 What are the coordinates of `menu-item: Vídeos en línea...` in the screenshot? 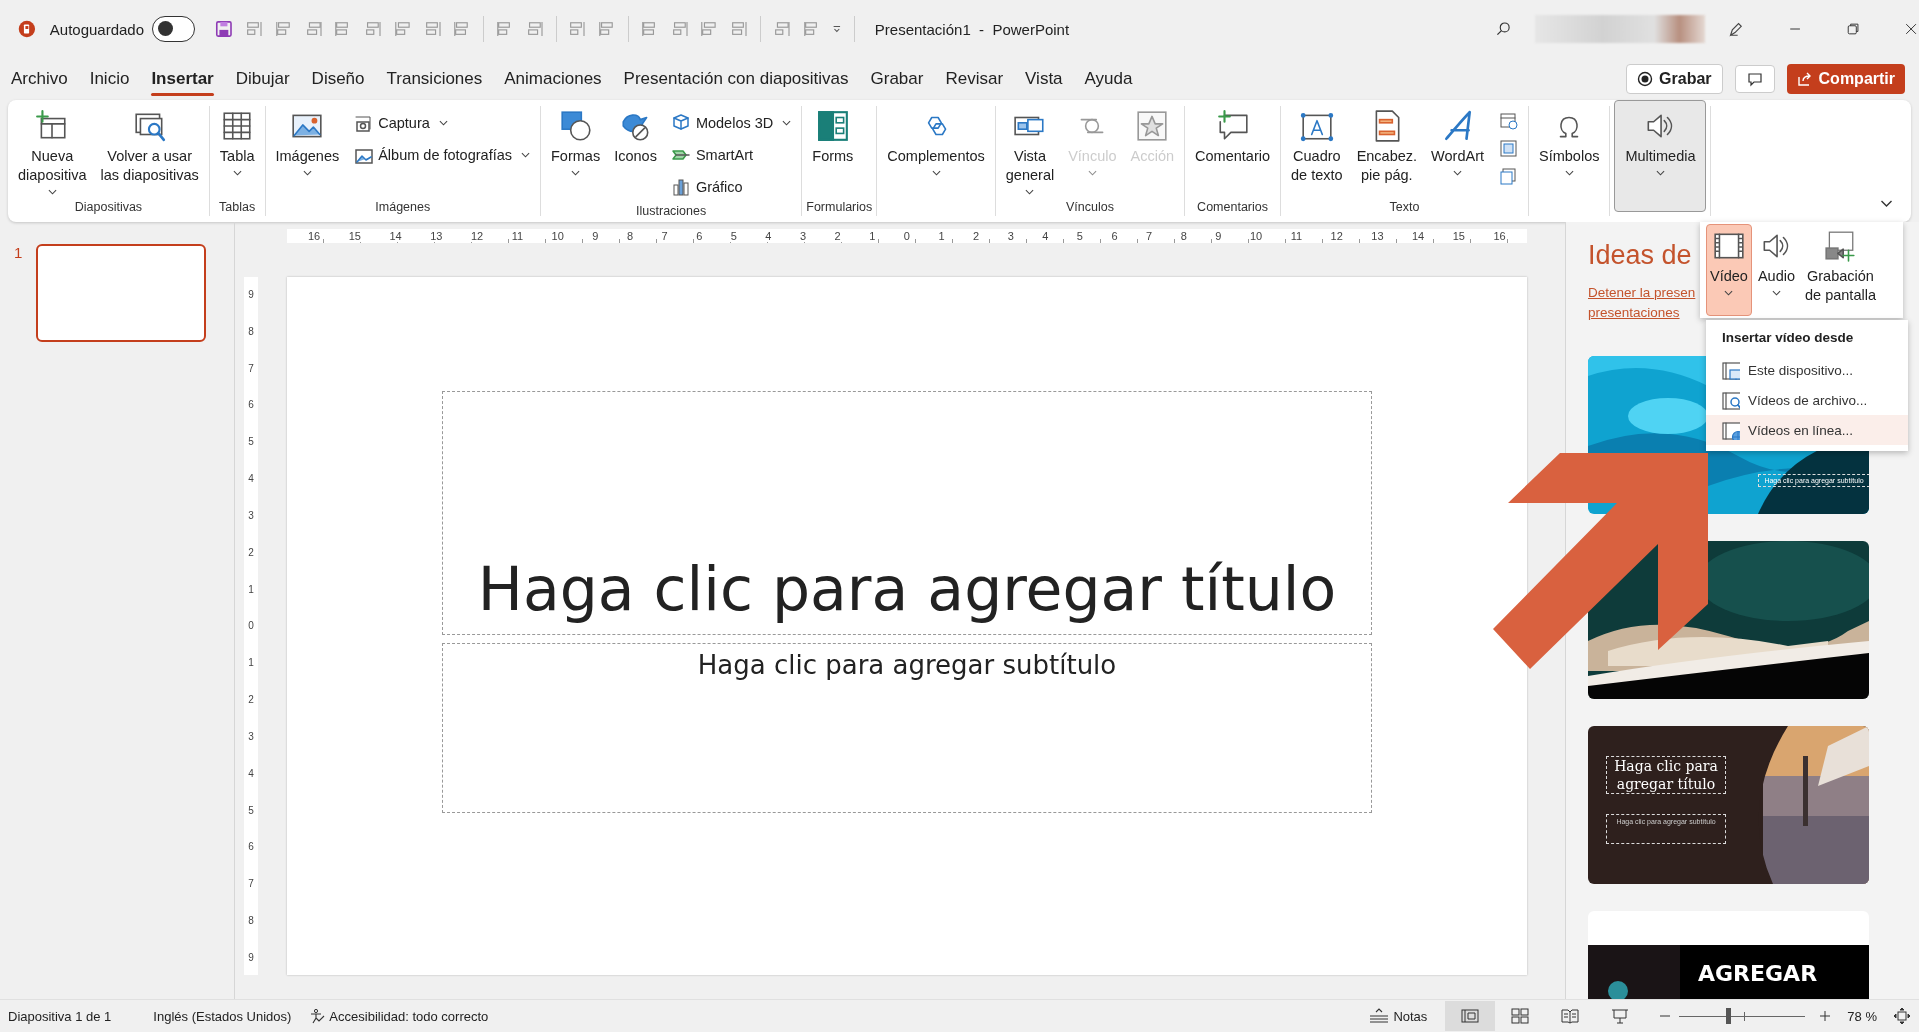 It's located at (1807, 430).